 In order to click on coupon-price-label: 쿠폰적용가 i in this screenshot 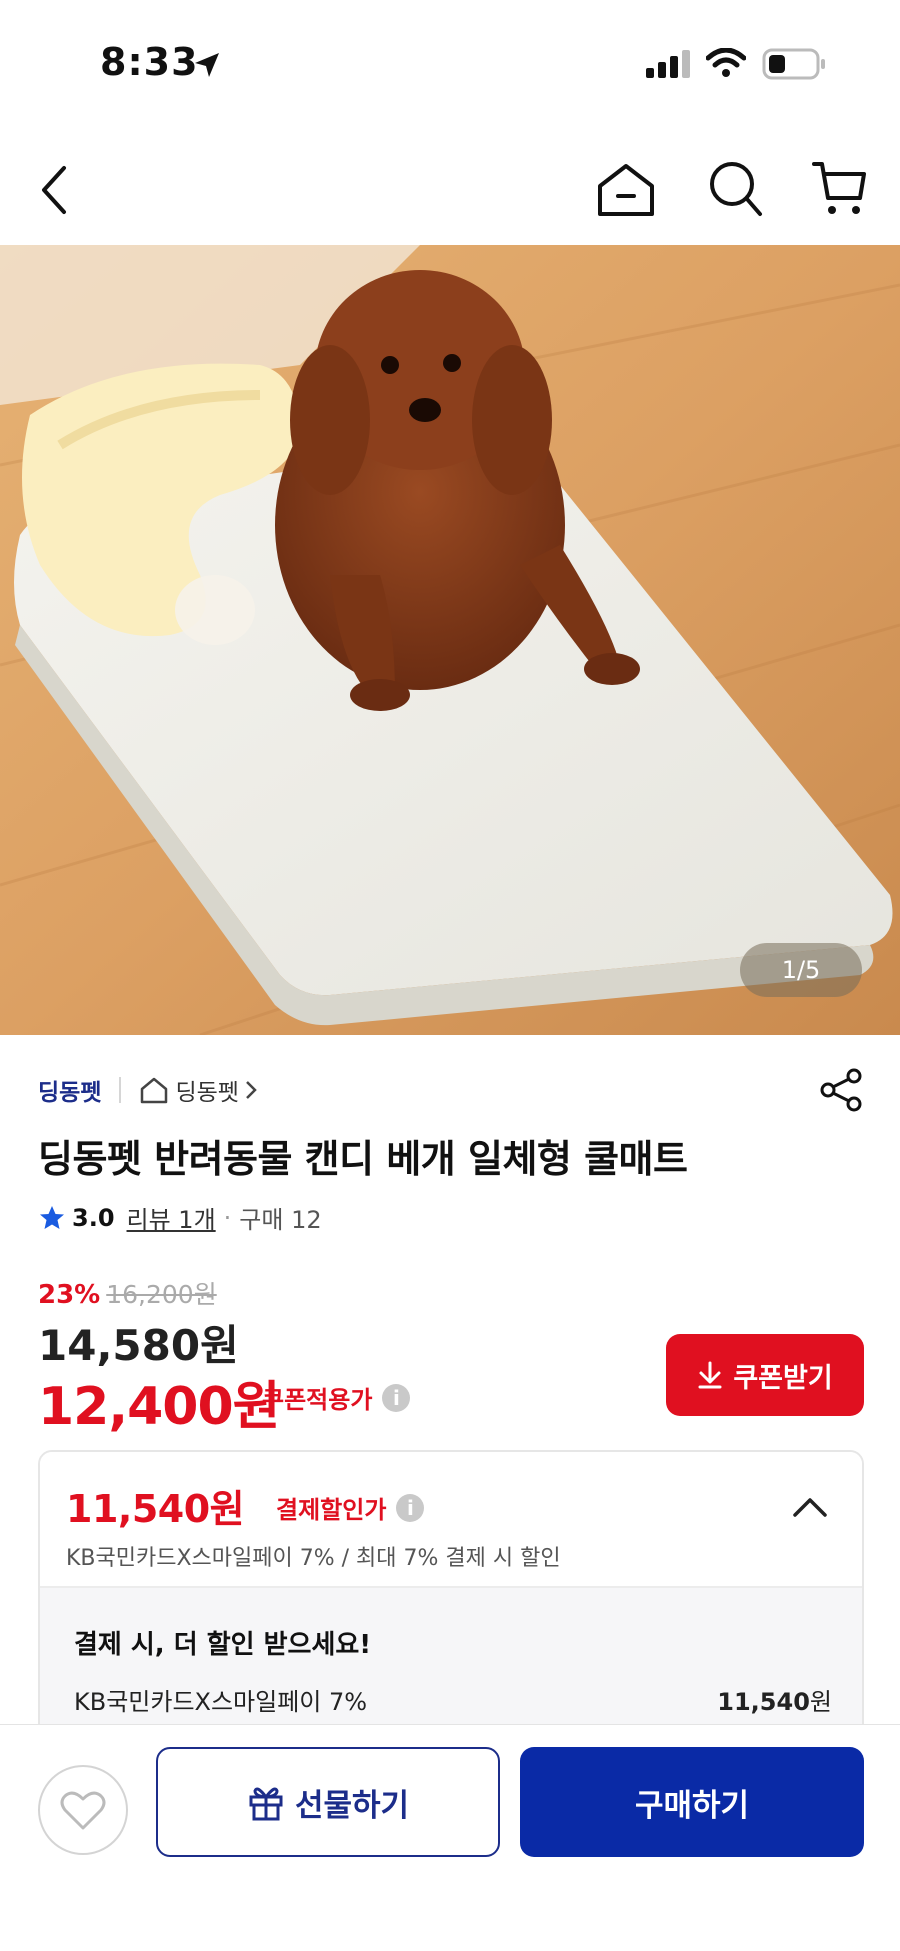, I will do `click(336, 1397)`.